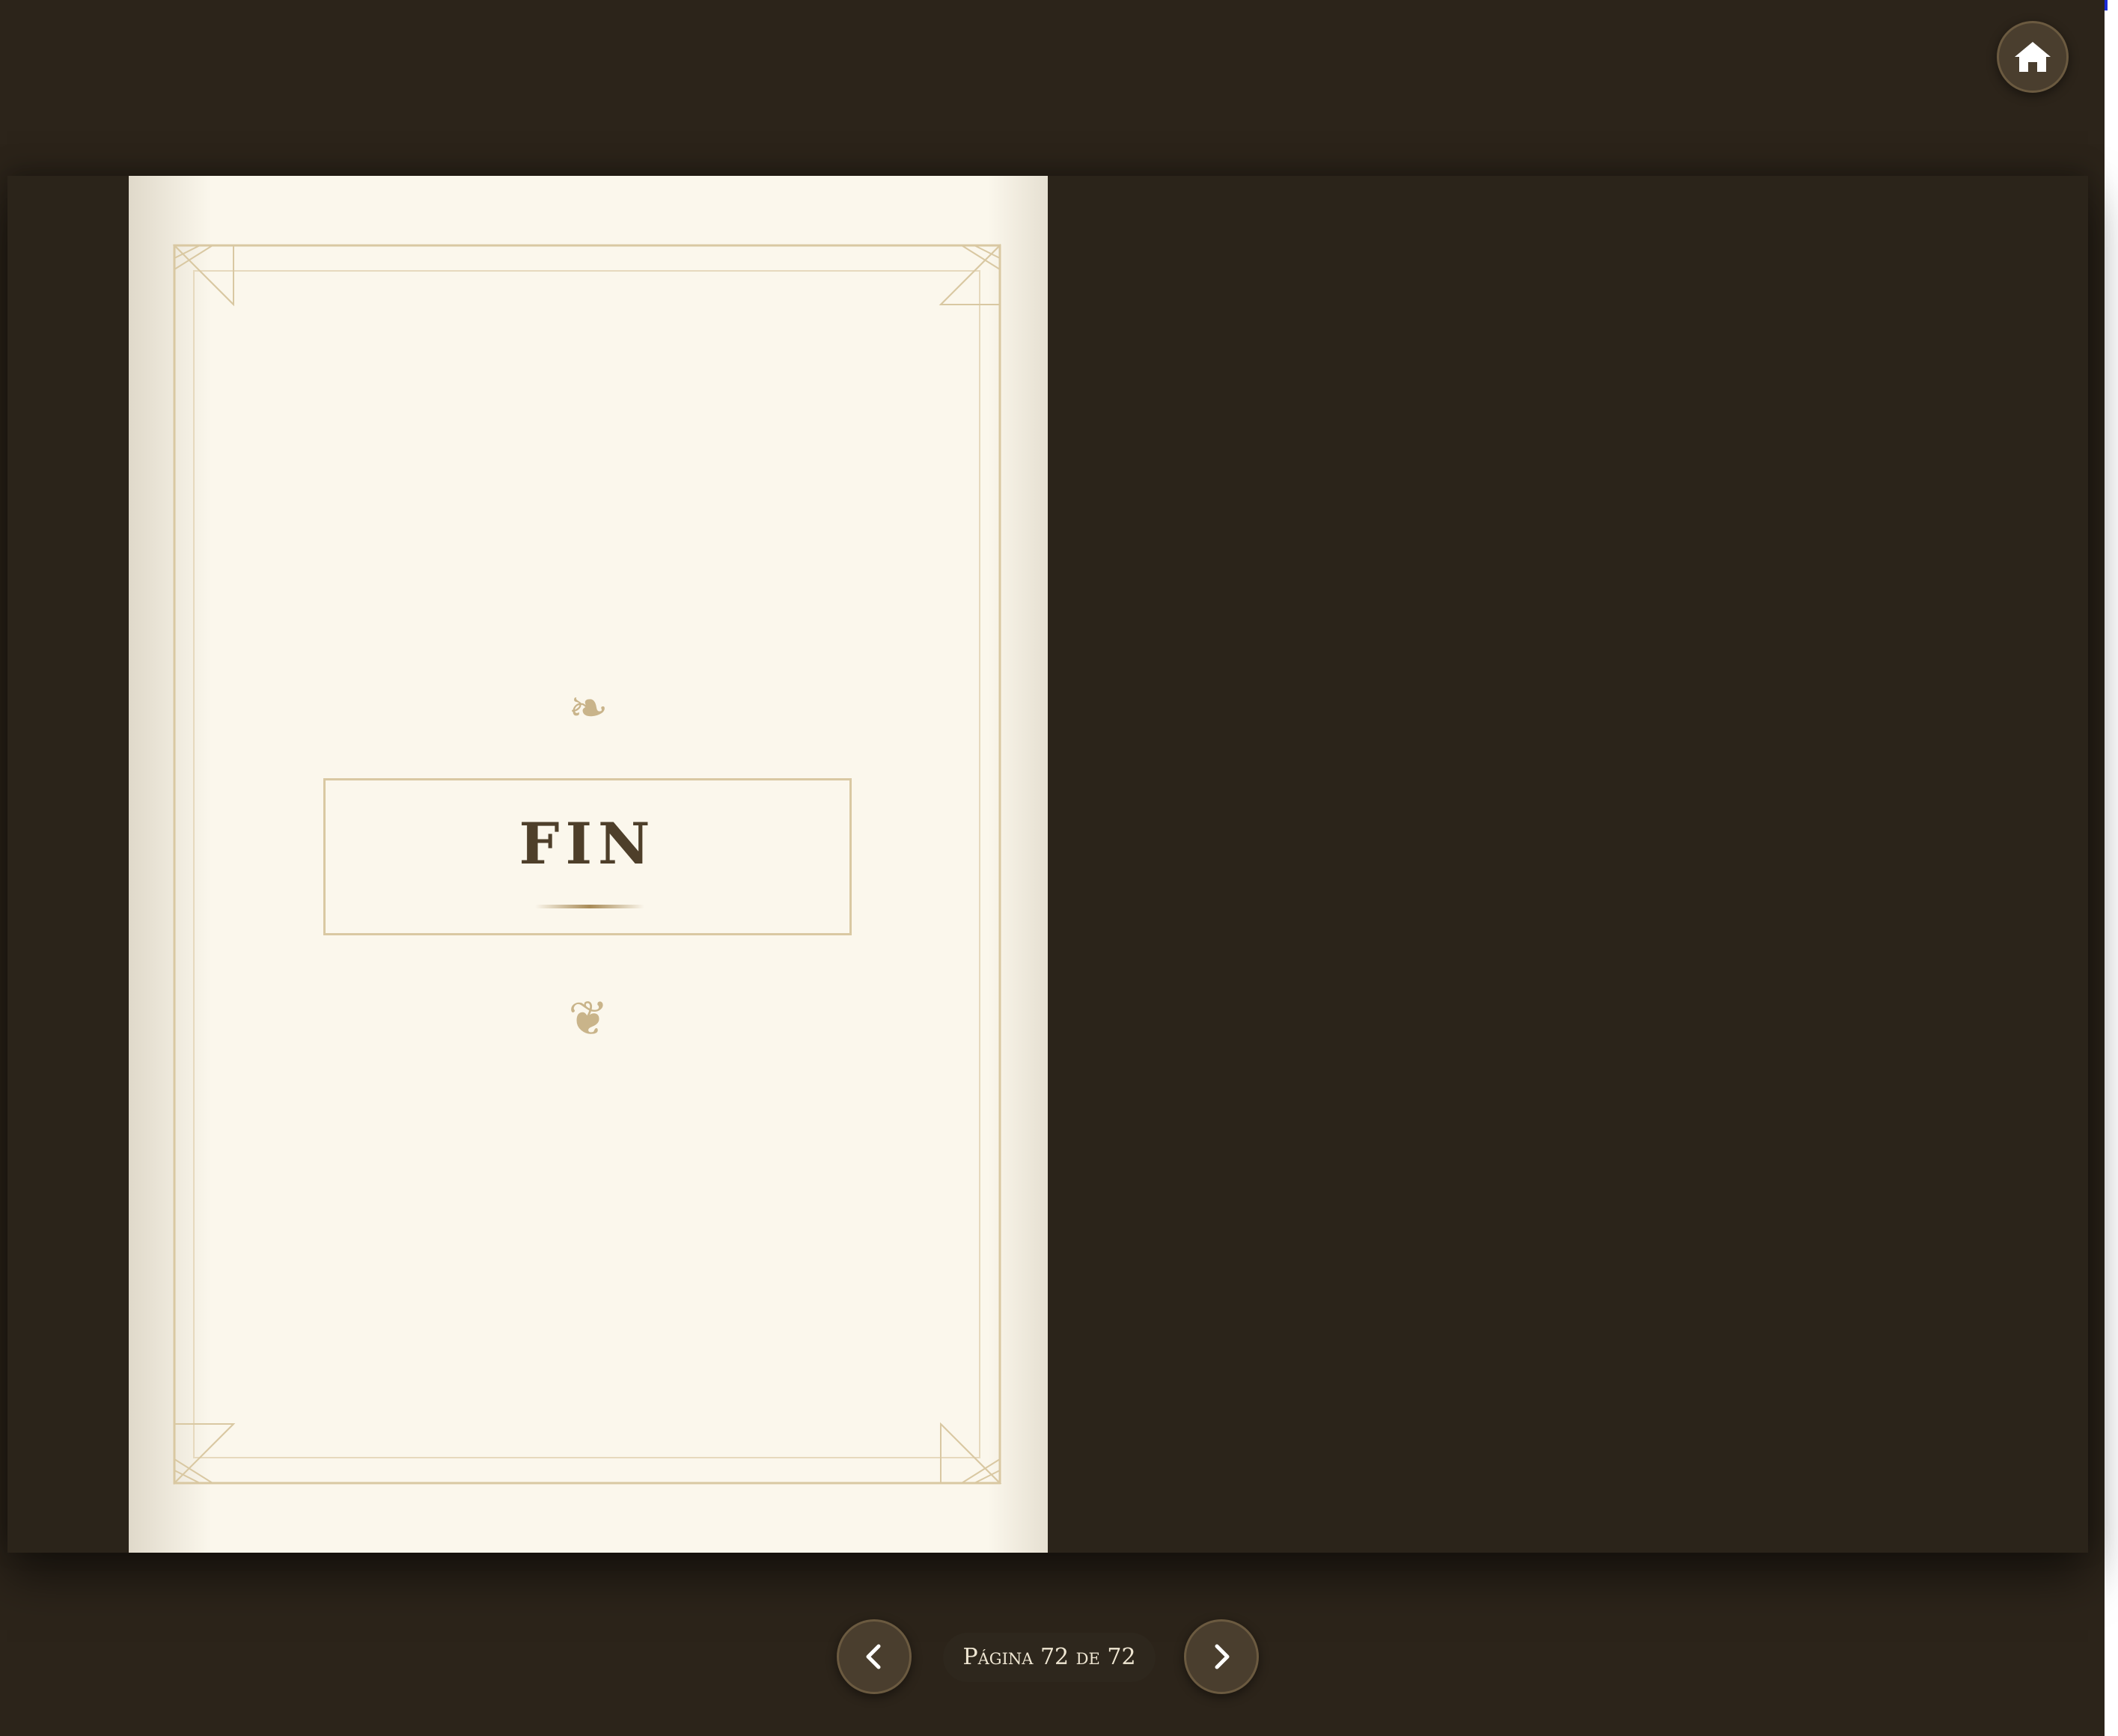  Describe the element at coordinates (588, 708) in the screenshot. I see `top-ornament: ❧` at that location.